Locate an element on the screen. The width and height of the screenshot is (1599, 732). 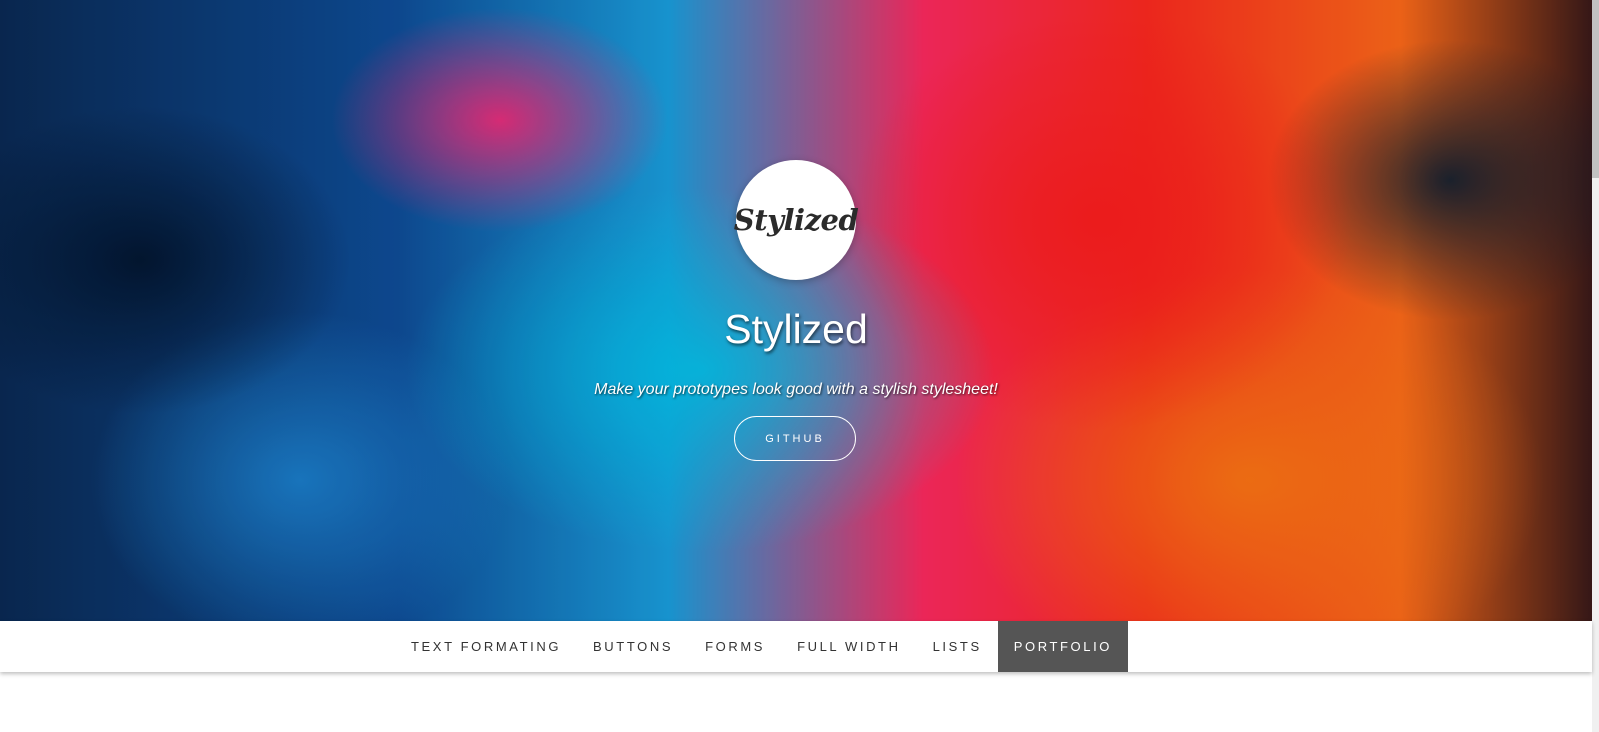
page-title: Stylized is located at coordinates (796, 329).